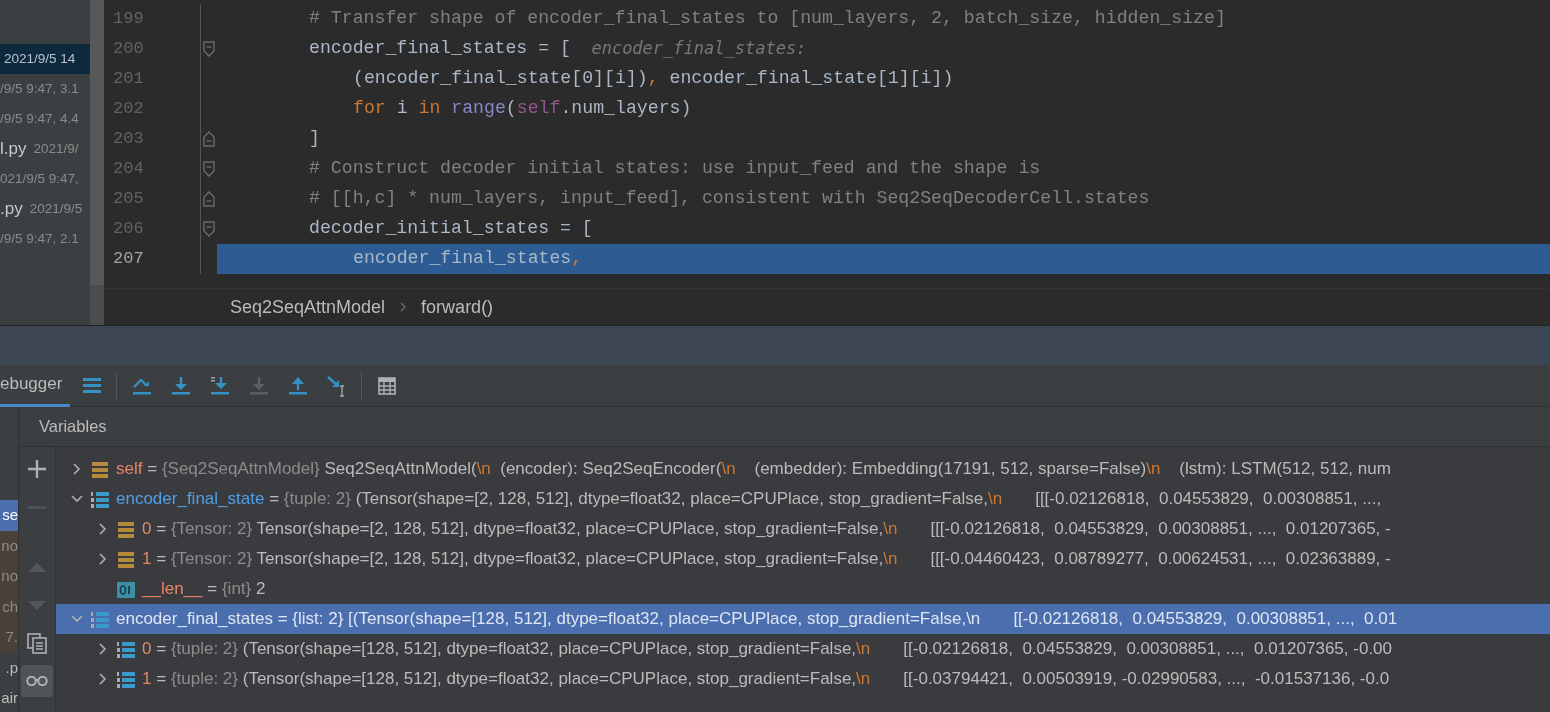 The height and width of the screenshot is (712, 1550). What do you see at coordinates (45, 59) in the screenshot?
I see `file-item: 2021/9/5 14` at bounding box center [45, 59].